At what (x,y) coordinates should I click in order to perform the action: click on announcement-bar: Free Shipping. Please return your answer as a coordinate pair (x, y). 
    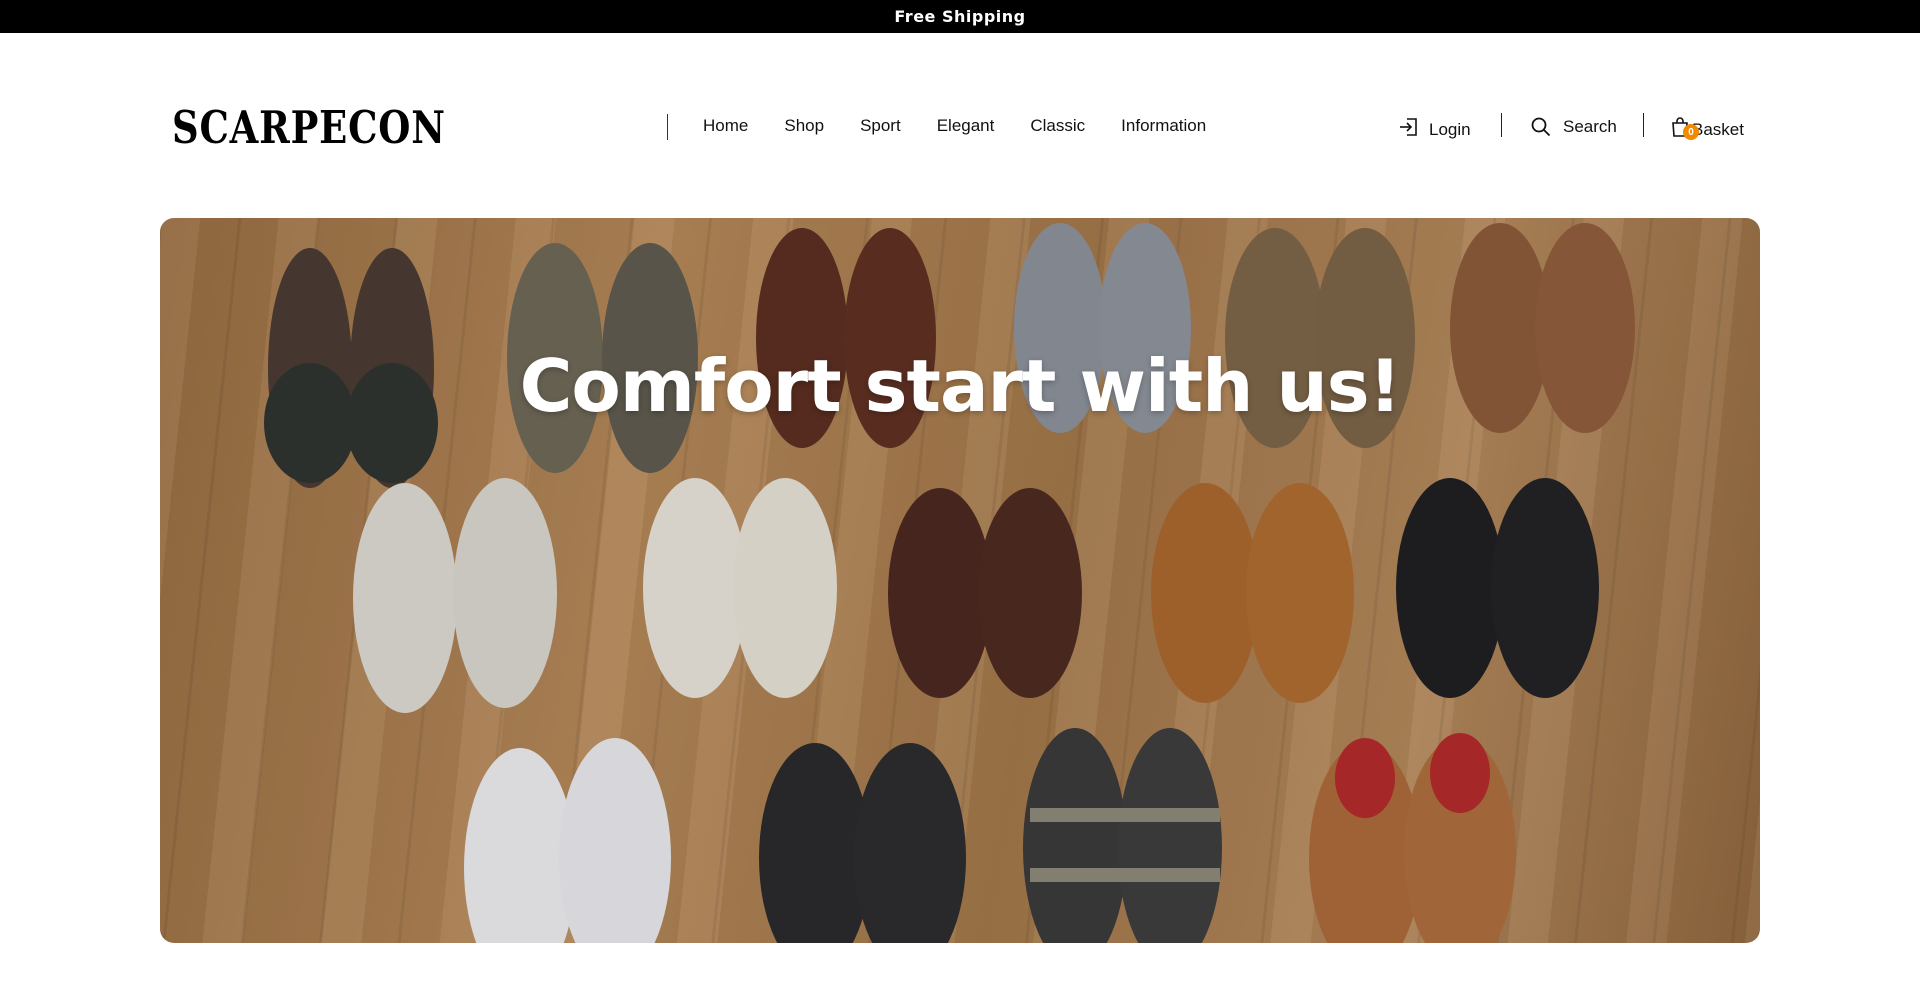
    Looking at the image, I should click on (960, 16).